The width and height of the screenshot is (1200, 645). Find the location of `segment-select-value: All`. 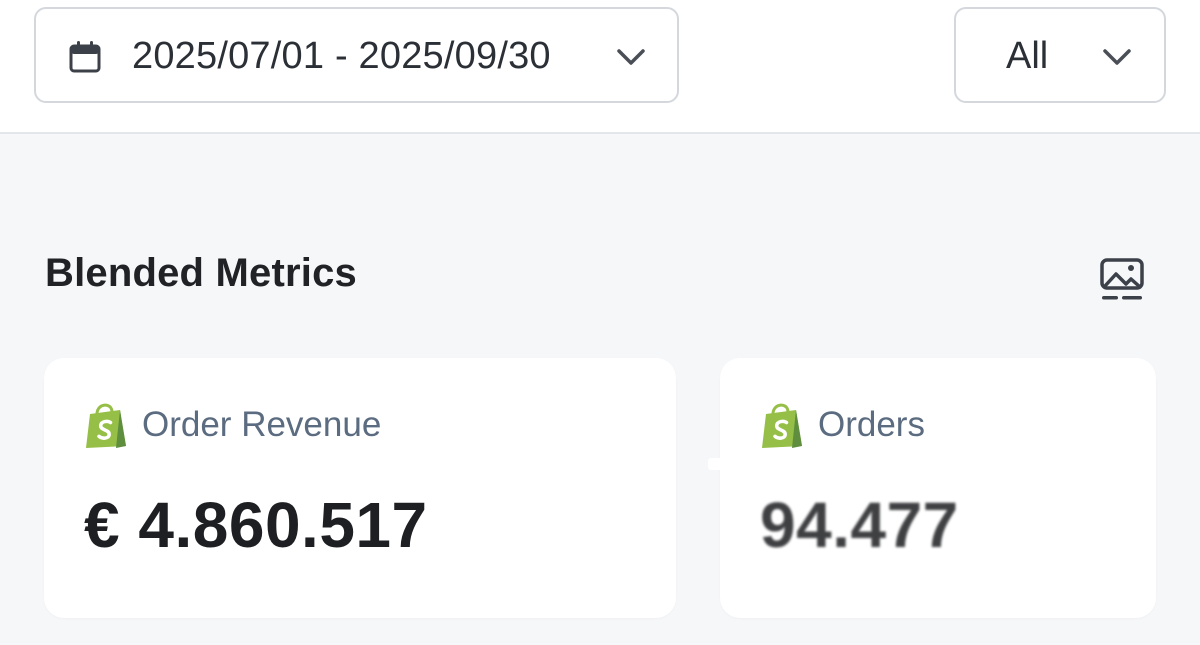

segment-select-value: All is located at coordinates (1027, 56).